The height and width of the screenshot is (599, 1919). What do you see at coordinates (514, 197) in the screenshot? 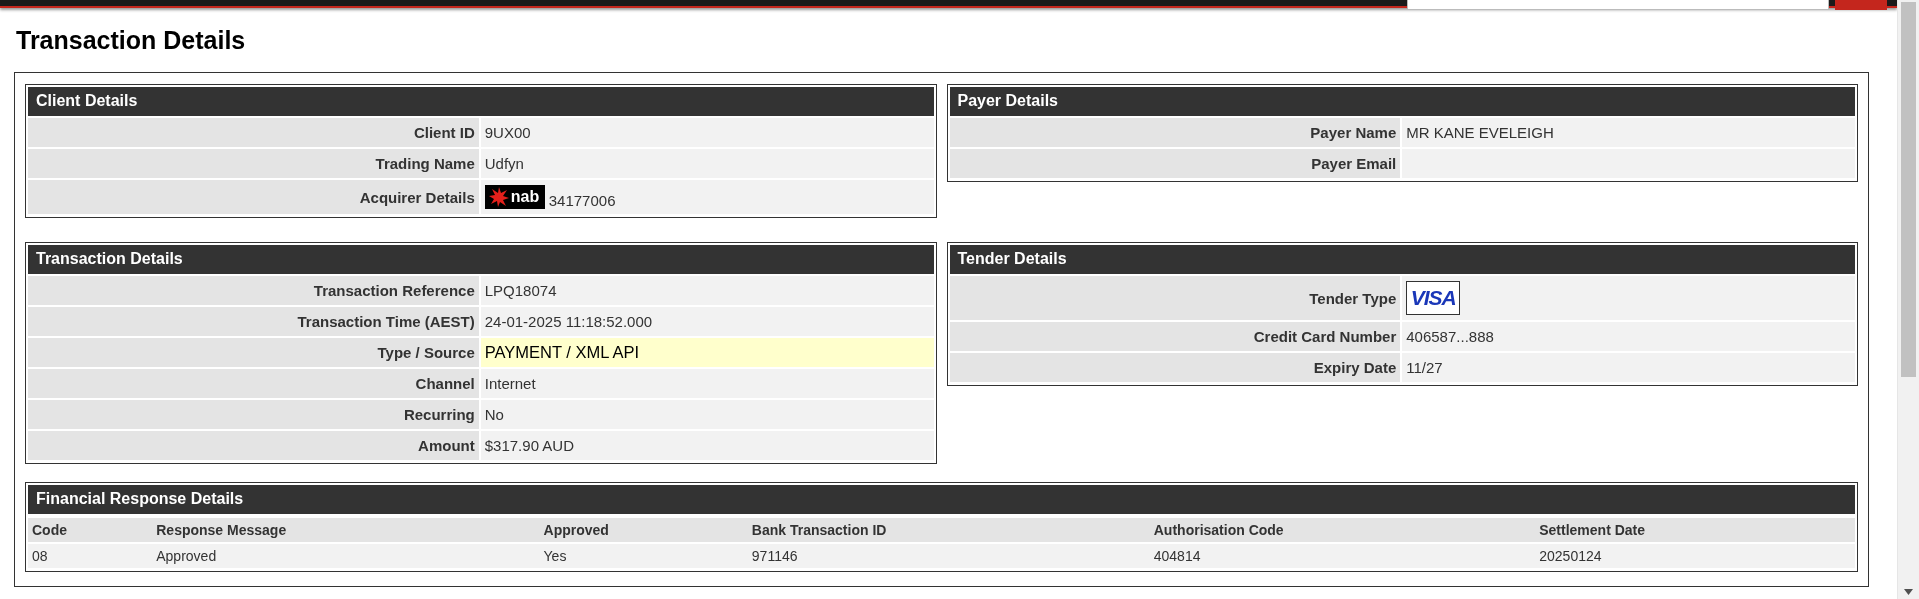
I see `nab-logo: nab` at bounding box center [514, 197].